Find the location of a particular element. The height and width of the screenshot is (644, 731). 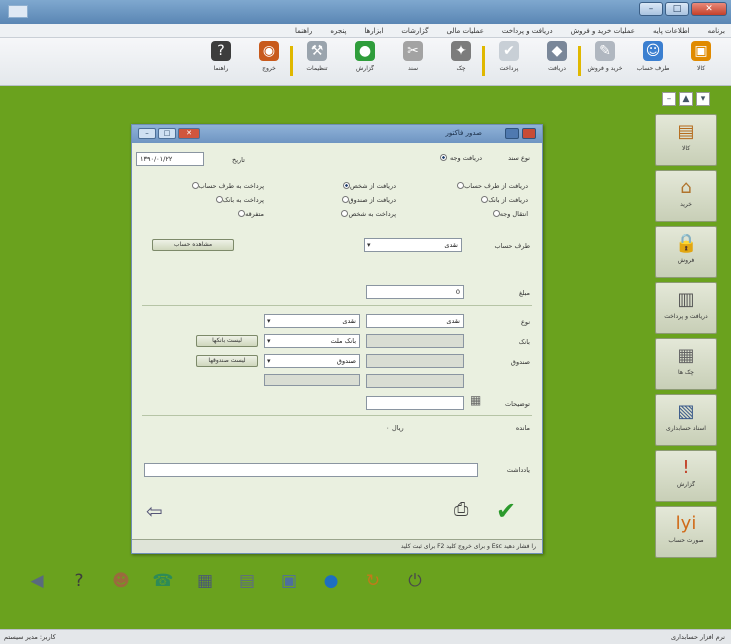

menu-item: اطلاعات پایه is located at coordinates (671, 31).